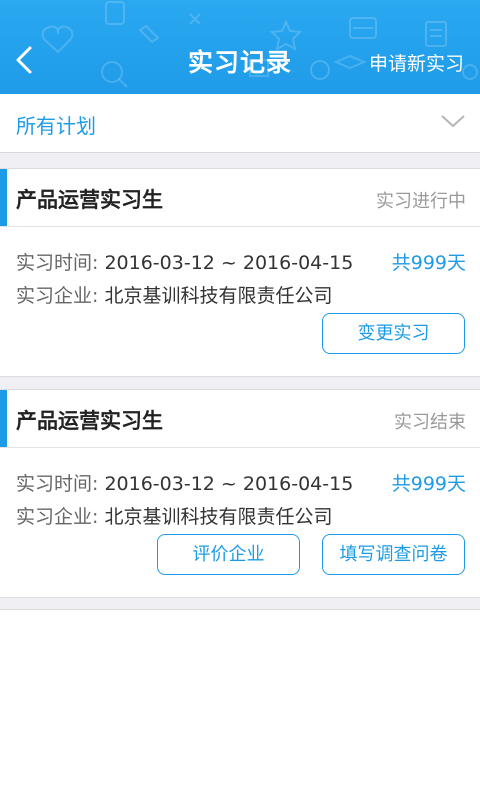 The image size is (480, 801). I want to click on chevron-down-icon, so click(453, 121).